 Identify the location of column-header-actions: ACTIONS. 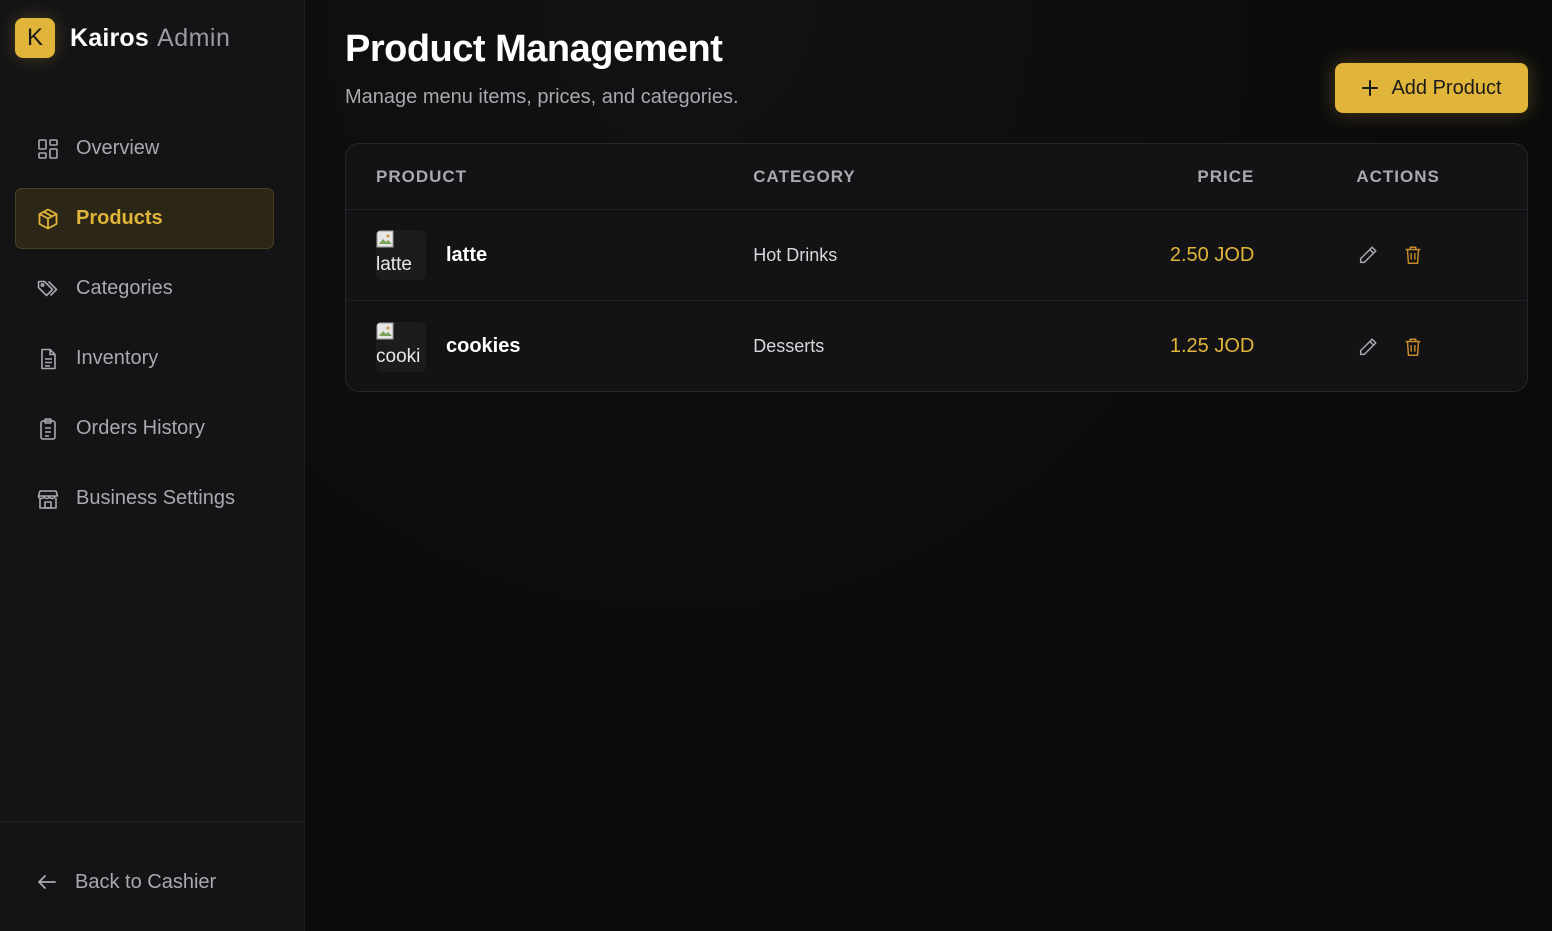
(1398, 176).